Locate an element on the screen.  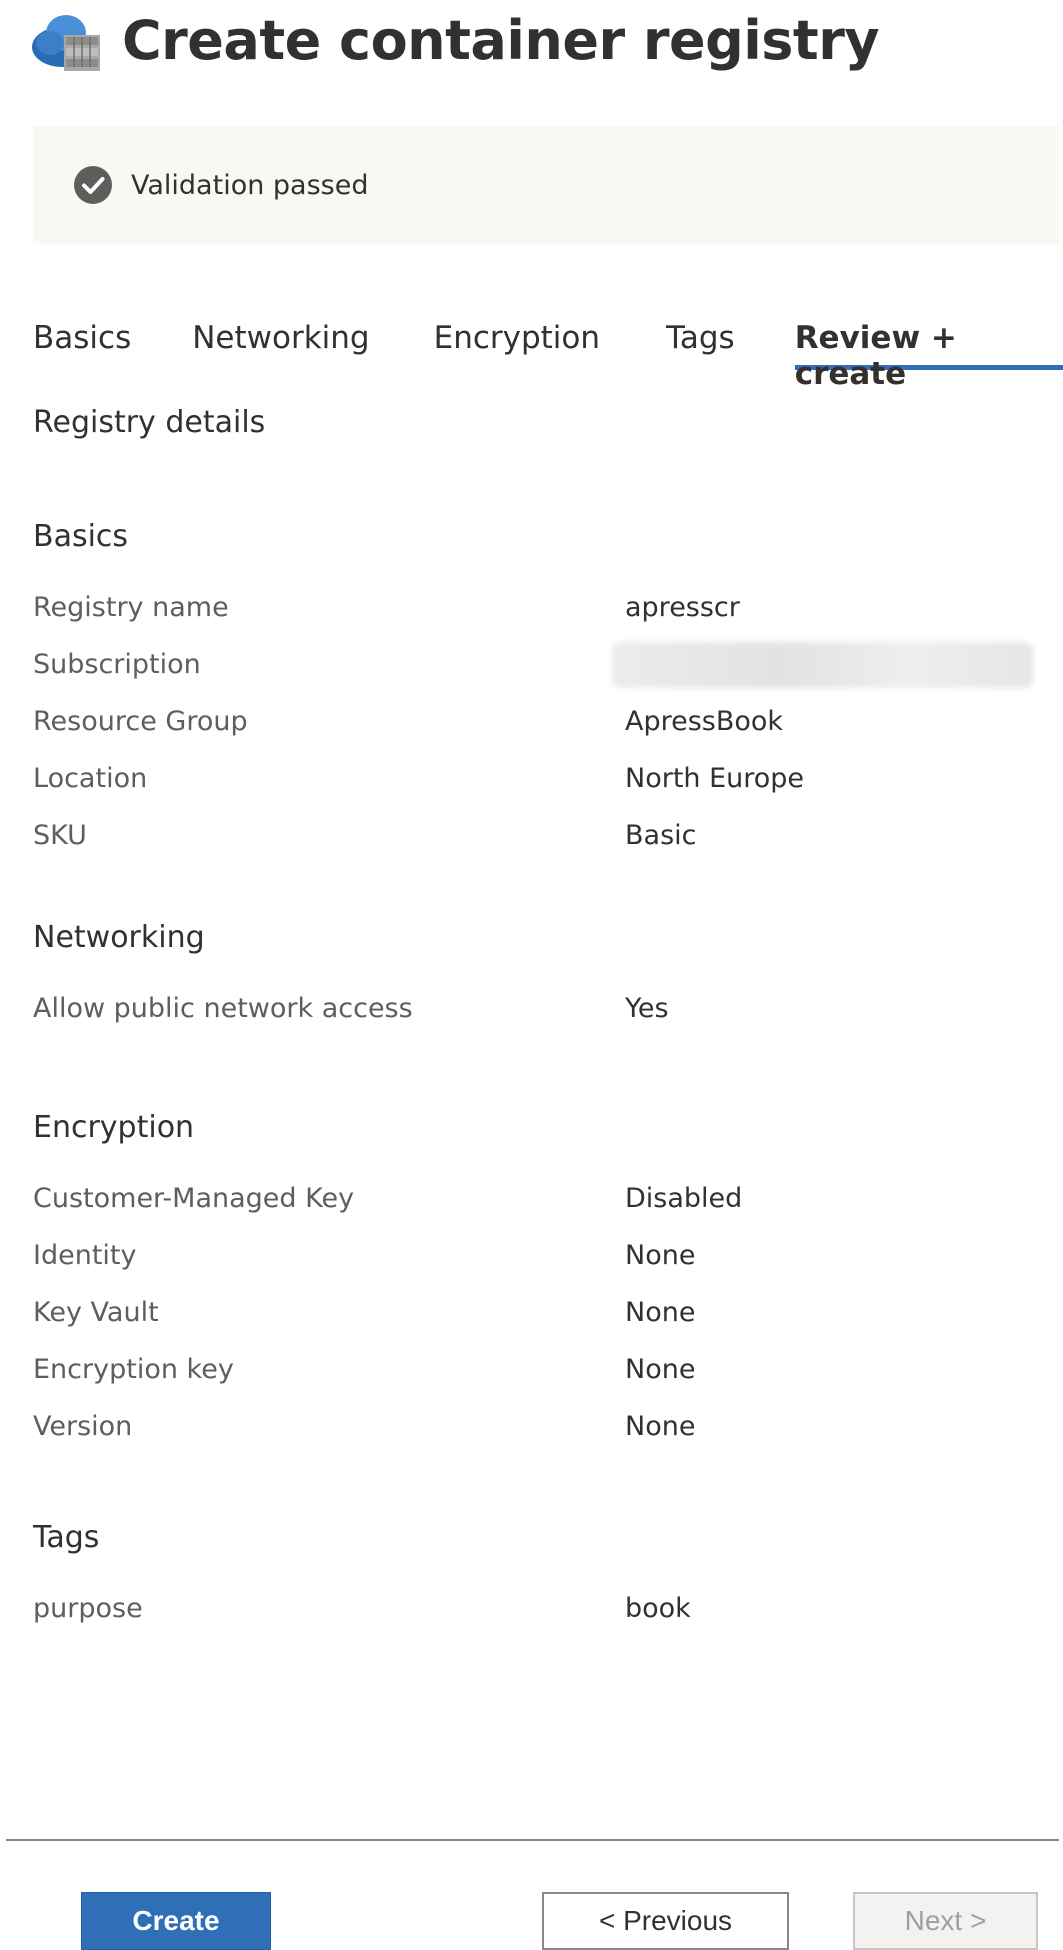
create-button: Create is located at coordinates (176, 1921).